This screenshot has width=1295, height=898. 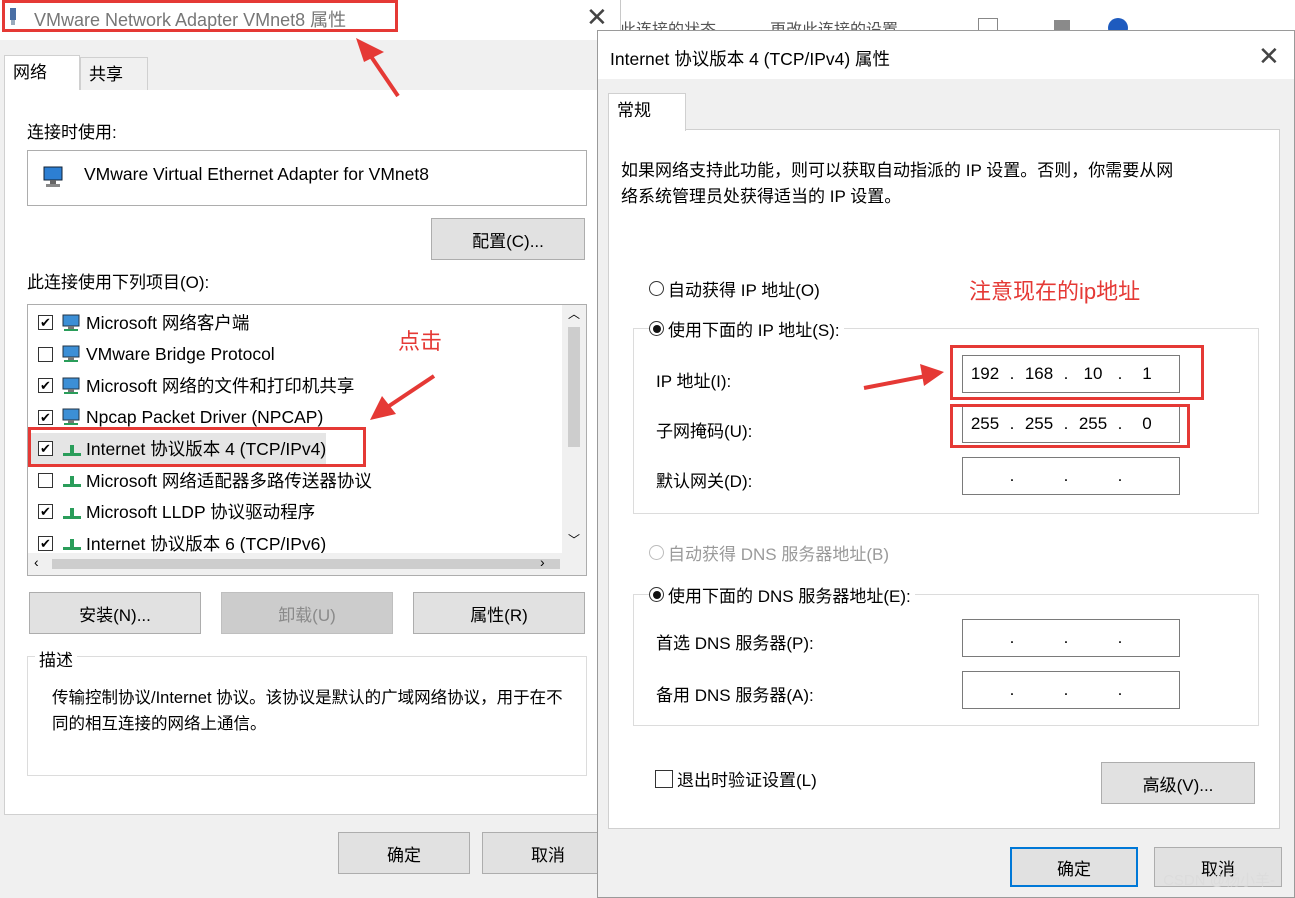 I want to click on ip-highlight-box, so click(x=1077, y=372).